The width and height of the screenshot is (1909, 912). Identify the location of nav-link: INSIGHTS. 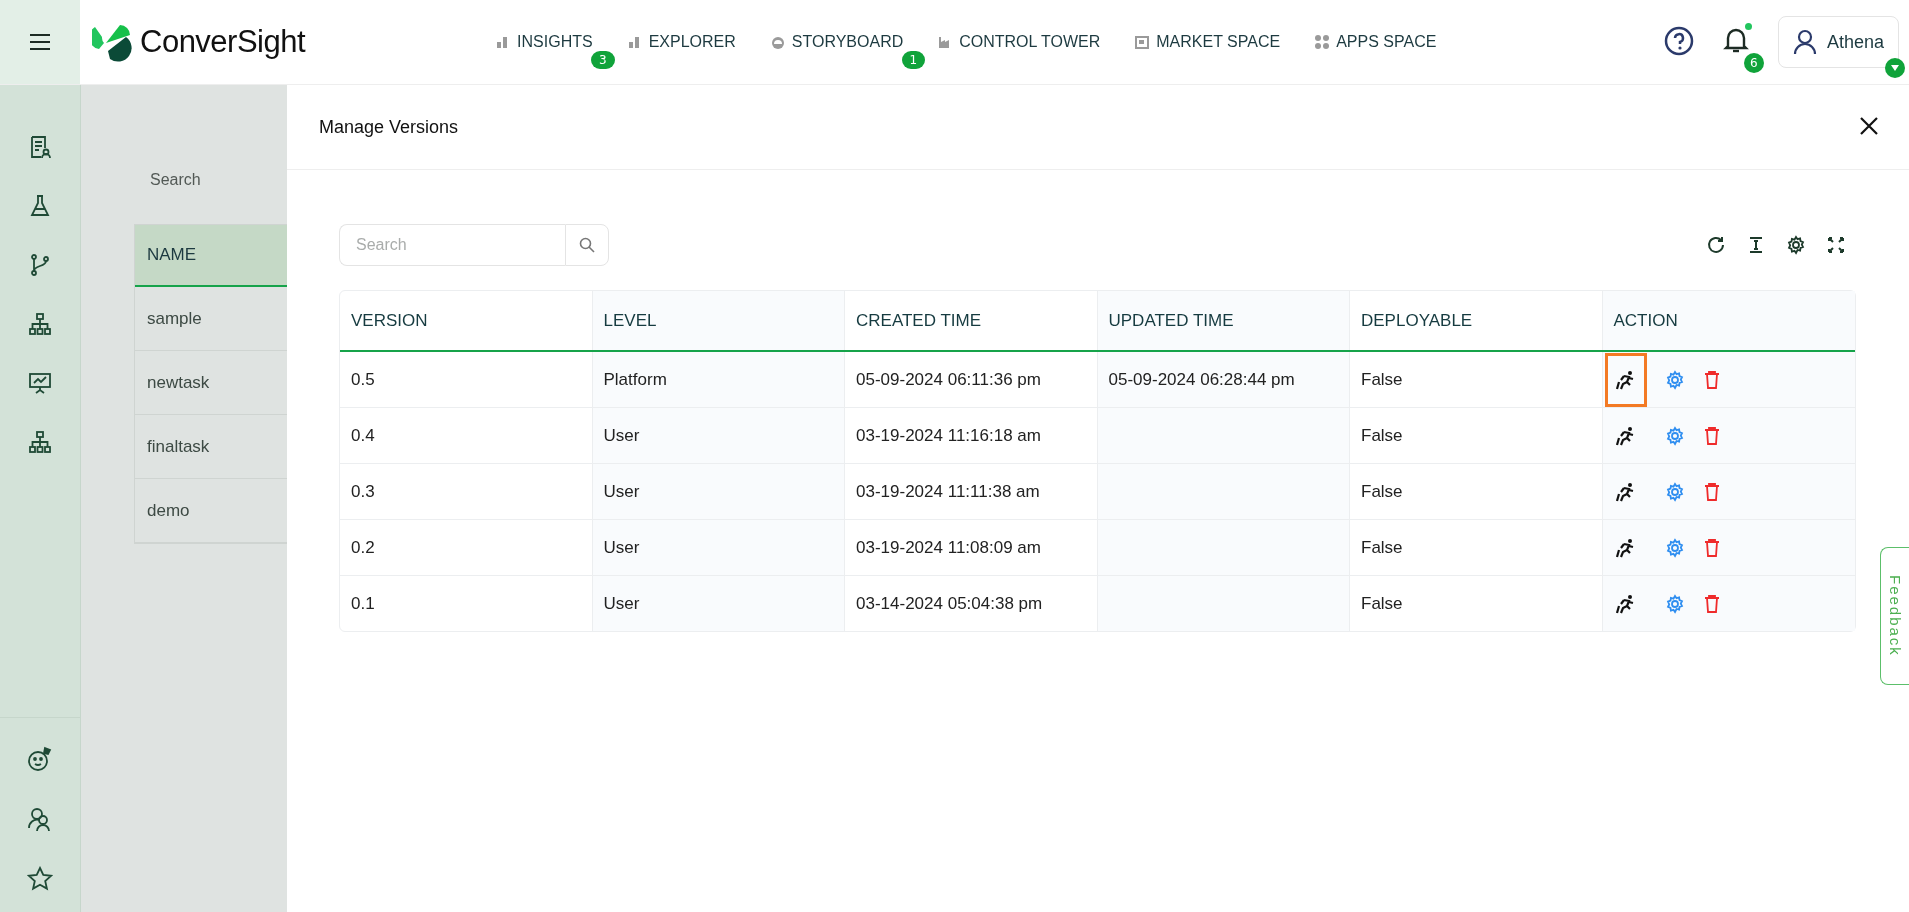
(544, 42).